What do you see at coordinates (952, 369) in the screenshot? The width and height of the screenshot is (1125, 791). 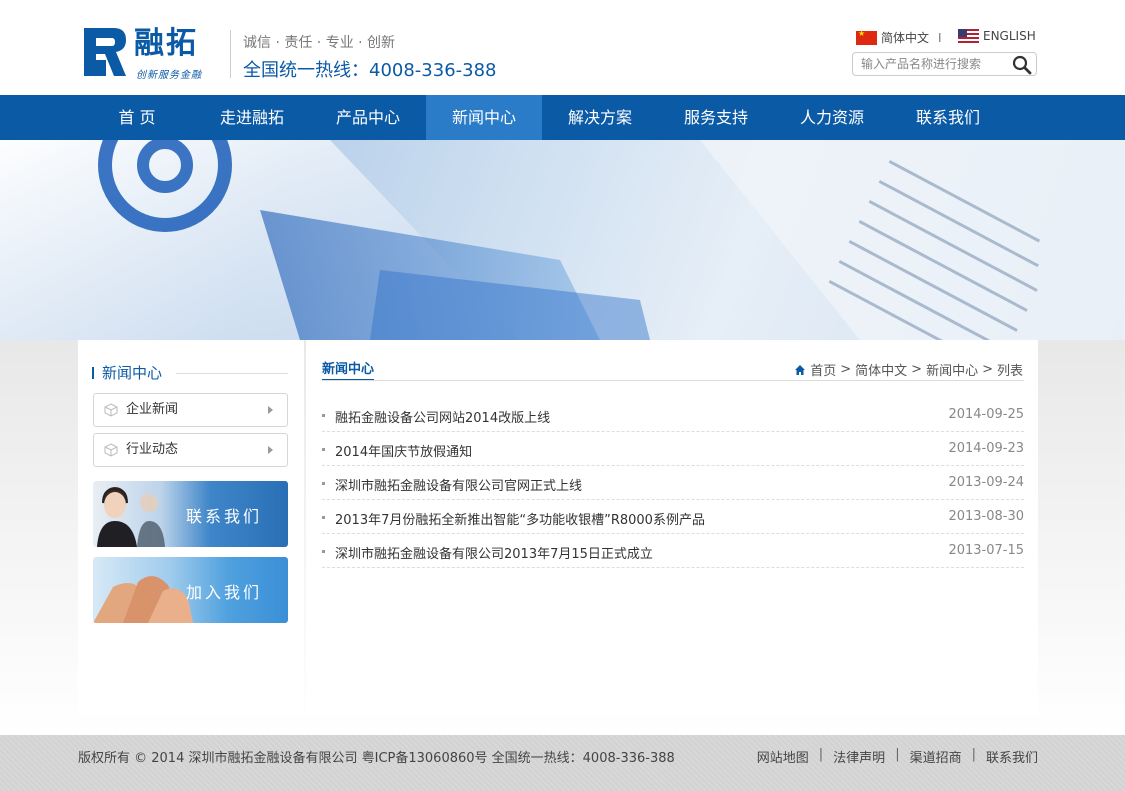 I see `breadcrumb-news: 新闻中心` at bounding box center [952, 369].